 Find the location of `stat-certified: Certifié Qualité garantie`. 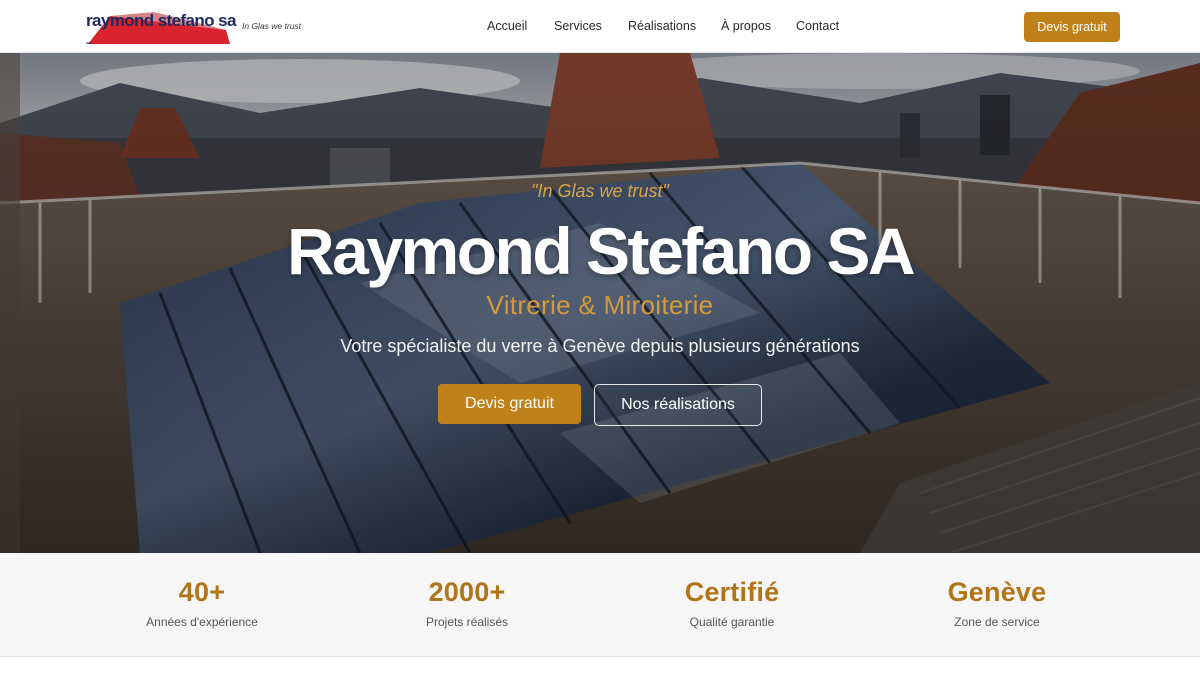

stat-certified: Certifié Qualité garantie is located at coordinates (732, 603).